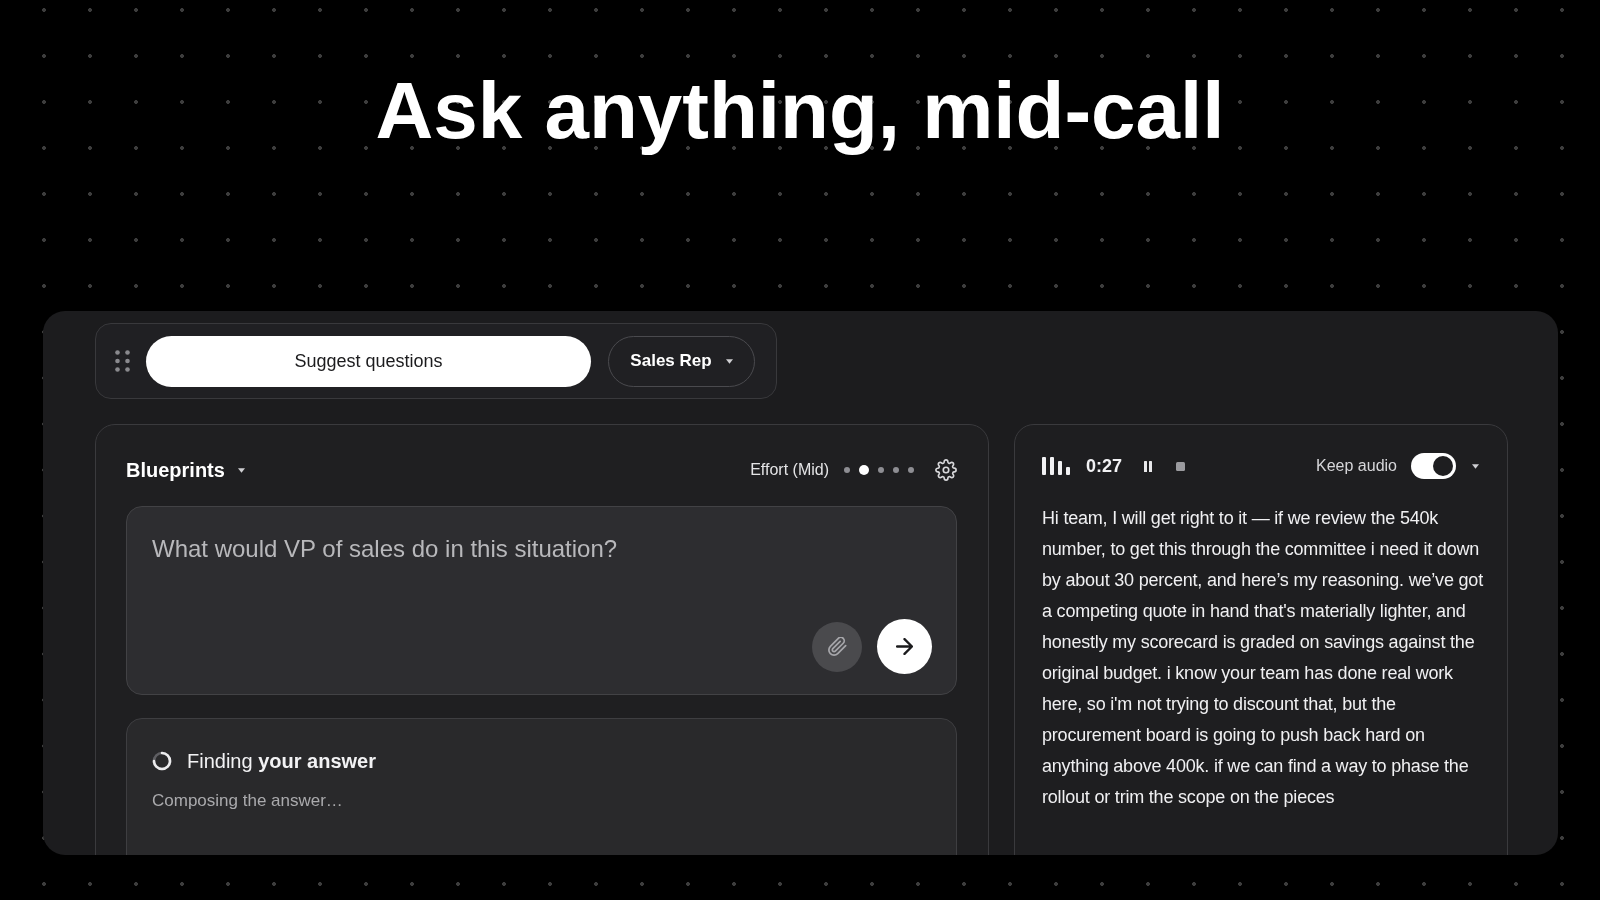  I want to click on arrow-icon, so click(904, 646).